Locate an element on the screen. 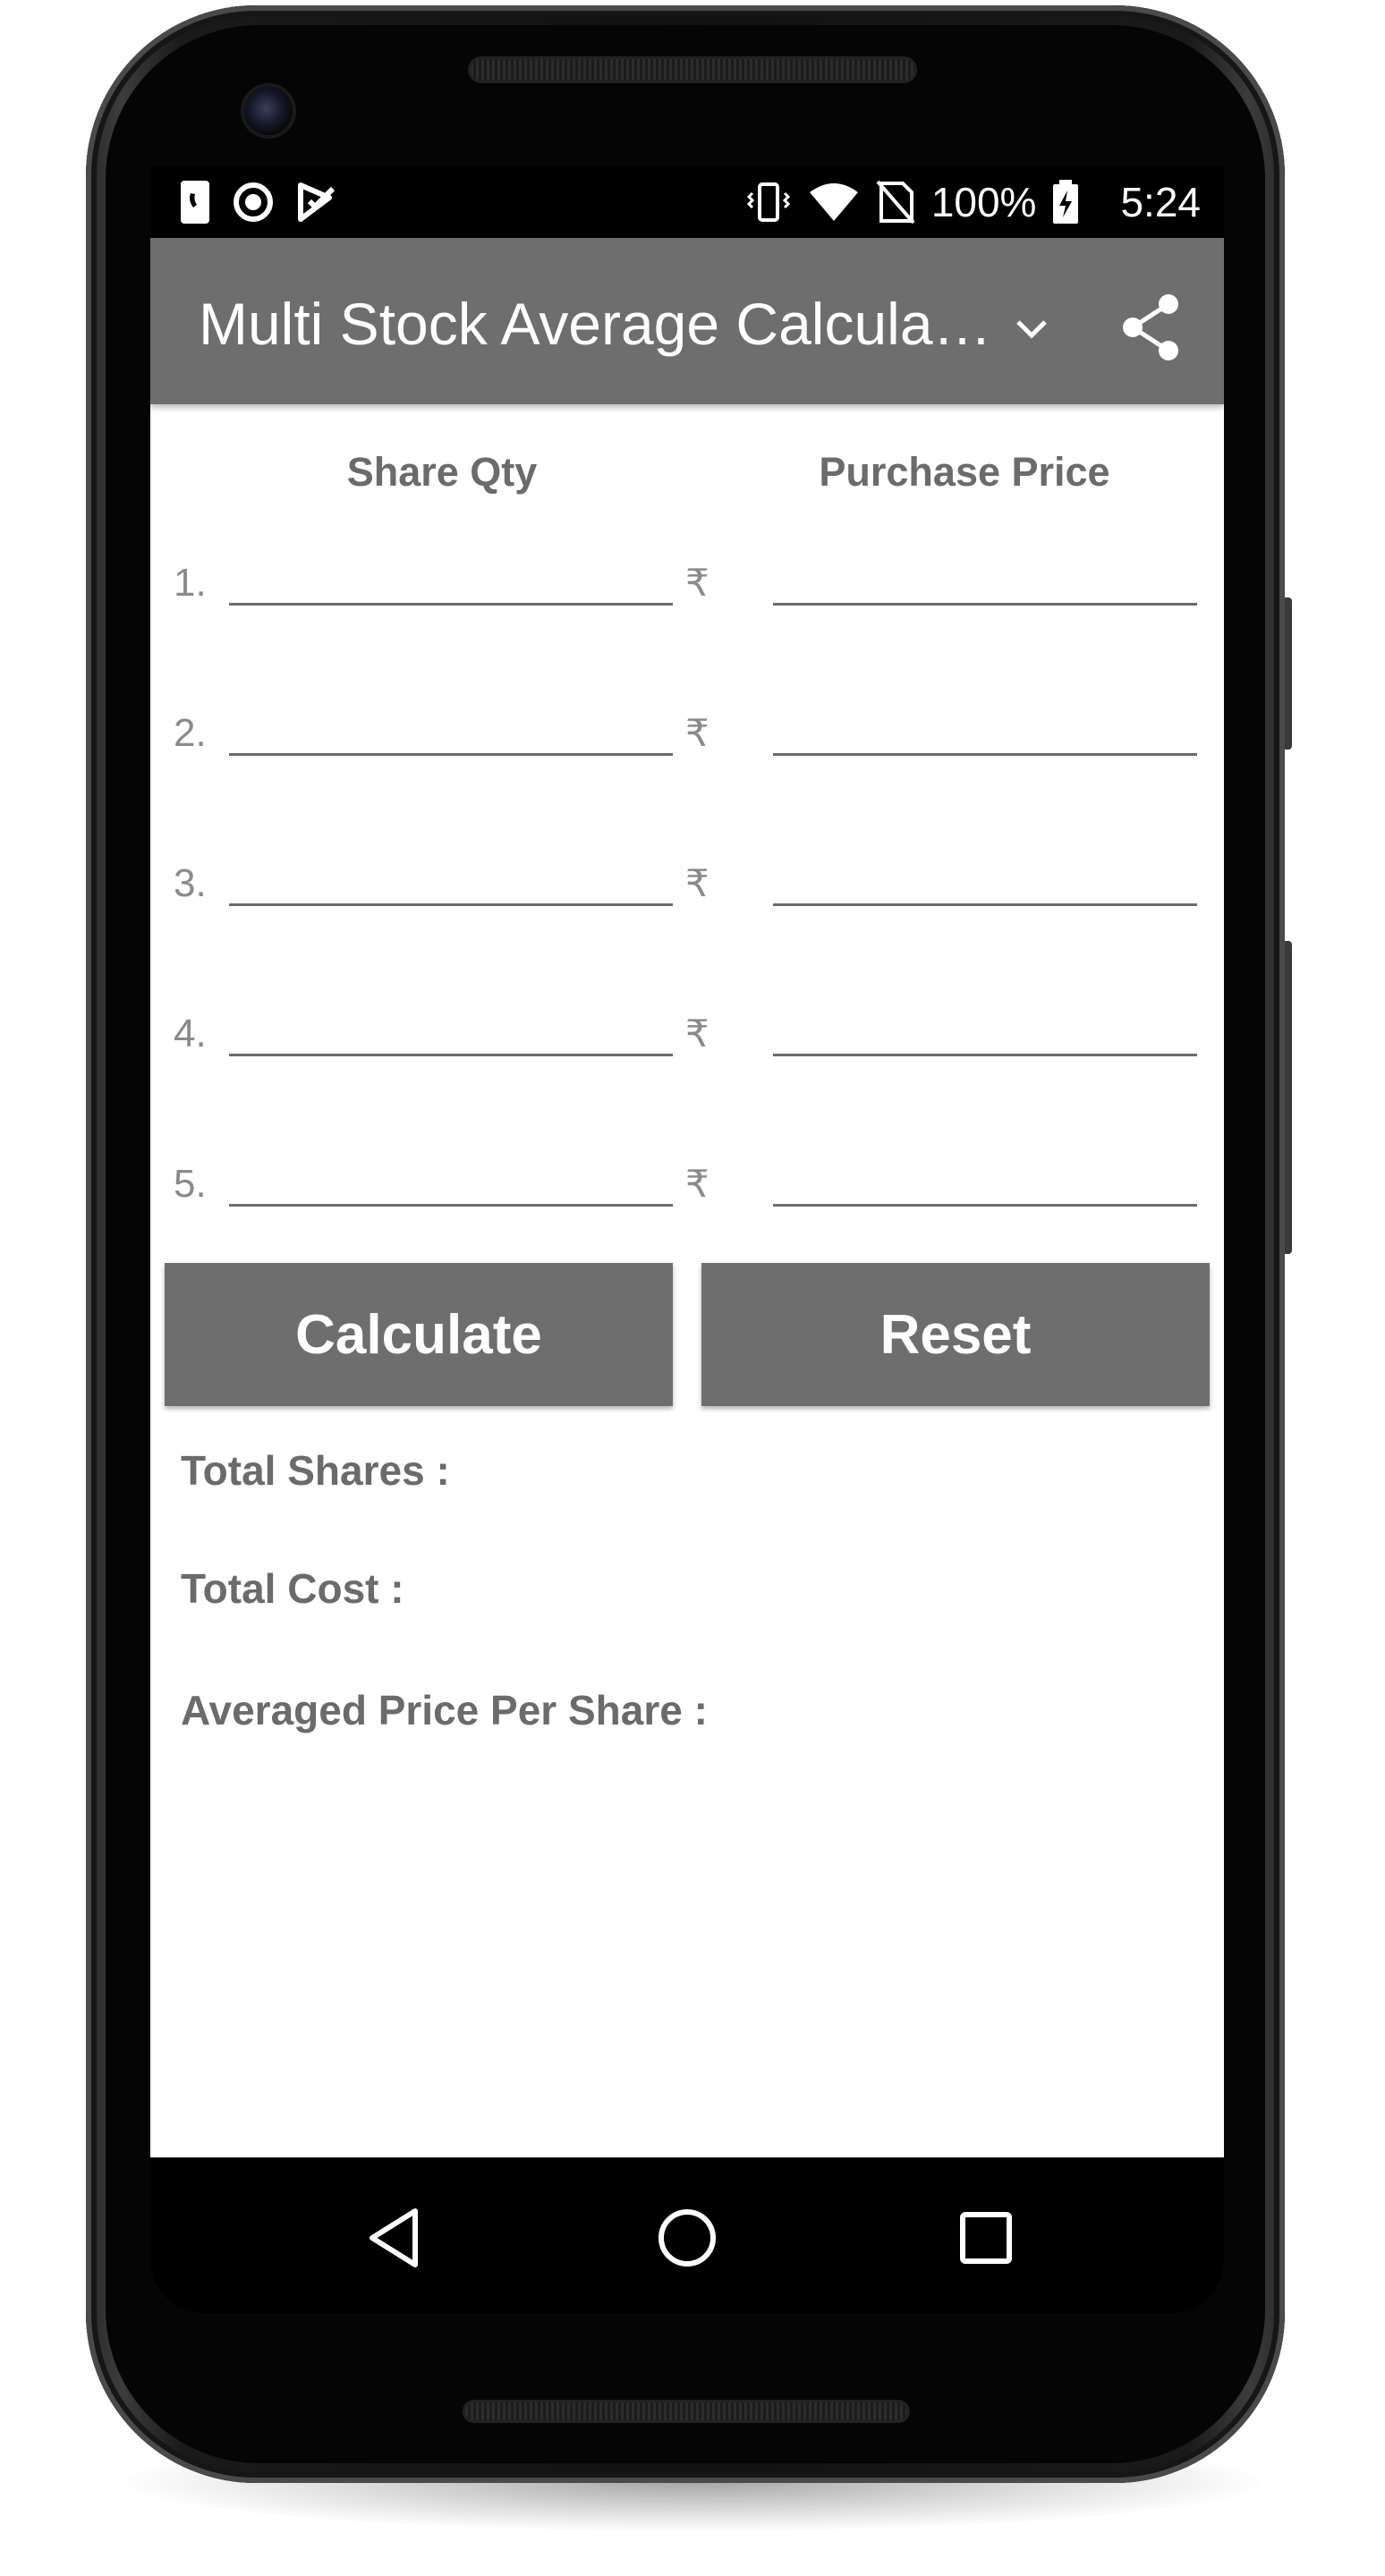 The height and width of the screenshot is (2576, 1385). status-notifications is located at coordinates (257, 202).